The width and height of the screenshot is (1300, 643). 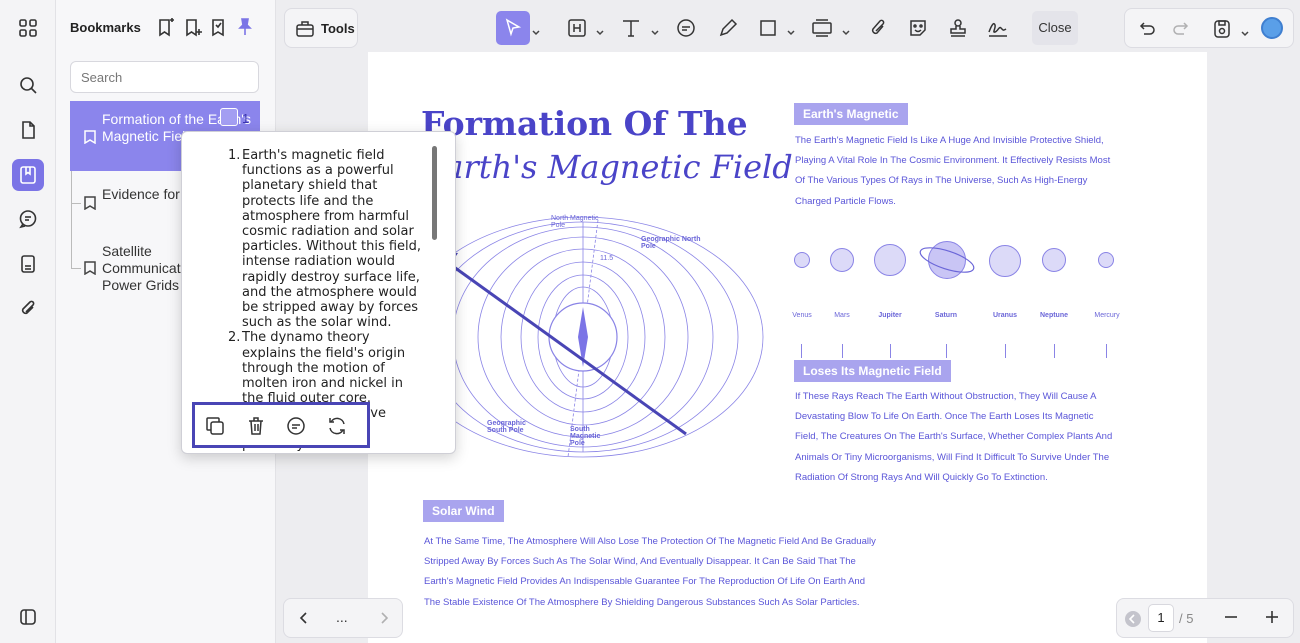 What do you see at coordinates (1055, 28) in the screenshot?
I see `close-button: Close` at bounding box center [1055, 28].